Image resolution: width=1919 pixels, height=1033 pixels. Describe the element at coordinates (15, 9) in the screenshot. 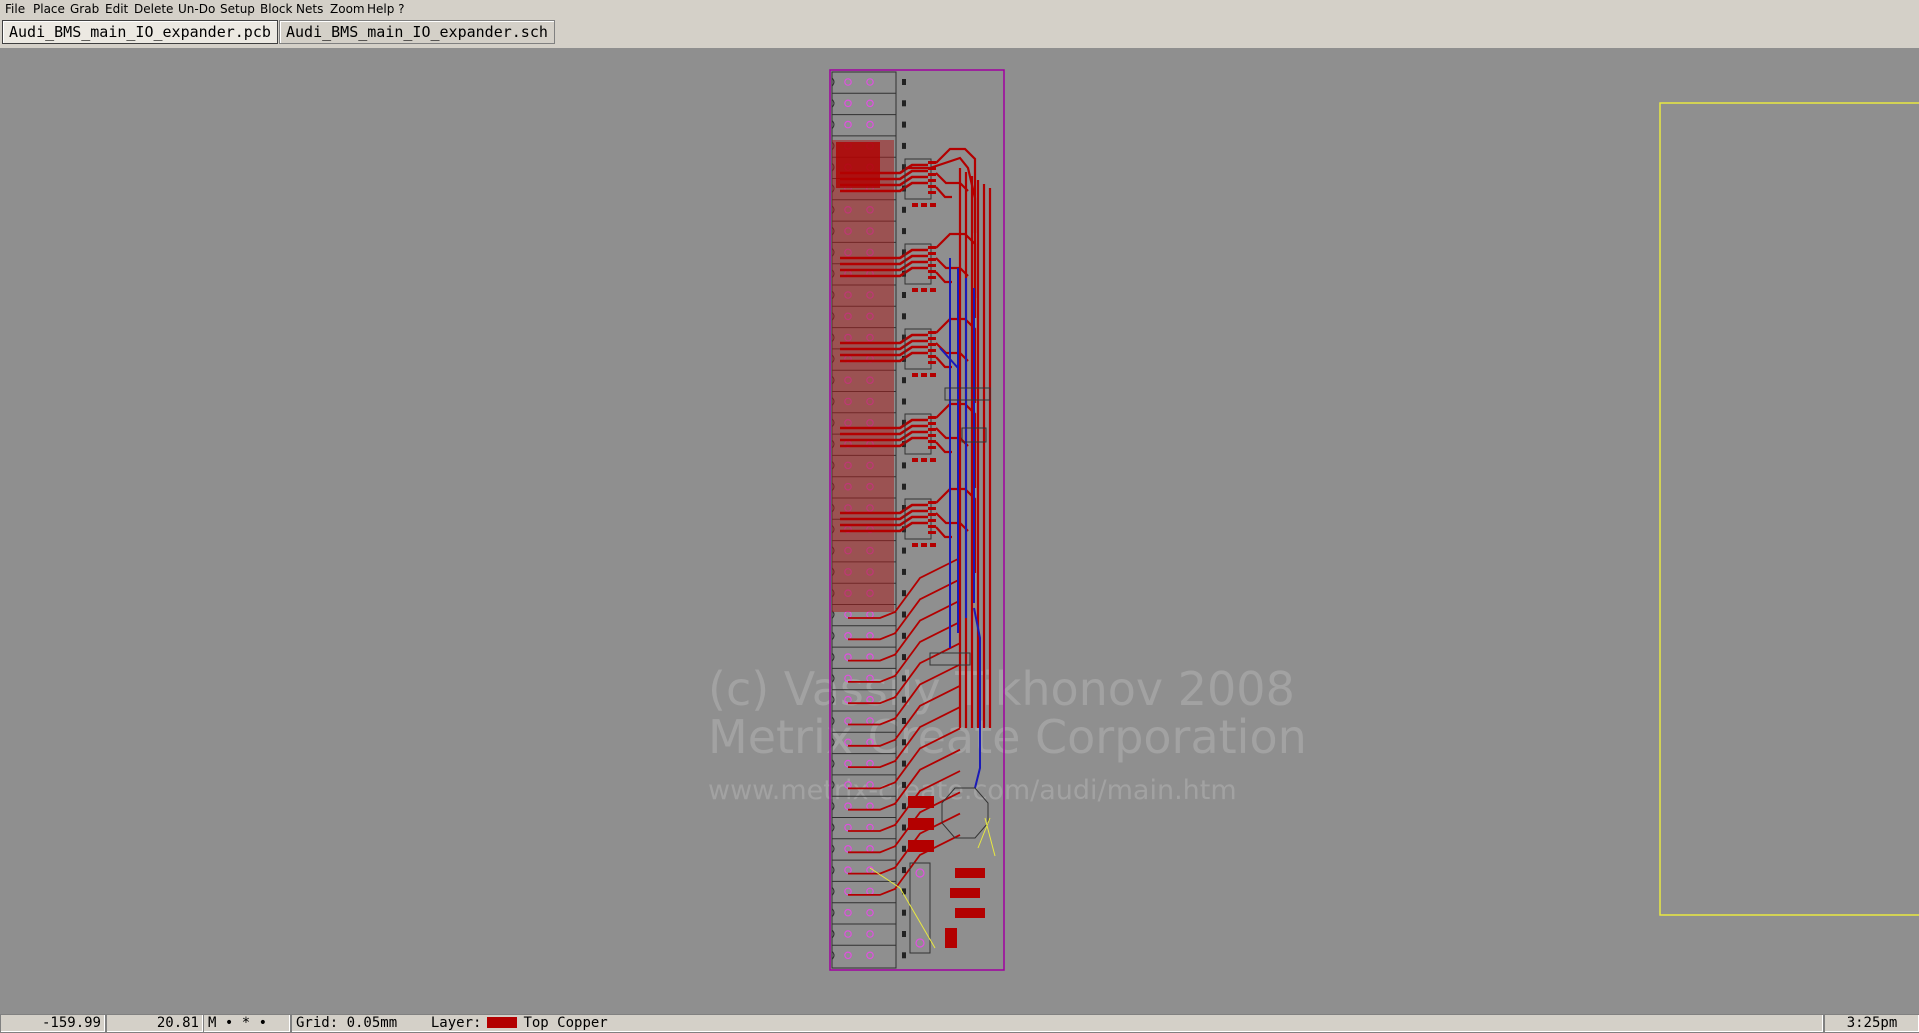

I see `menu-file: File` at that location.